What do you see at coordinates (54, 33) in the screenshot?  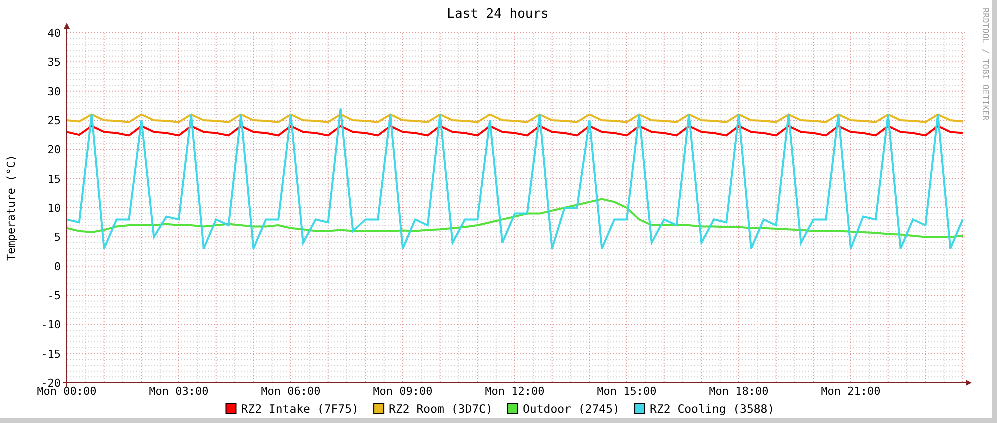 I see `axis-label: 40` at bounding box center [54, 33].